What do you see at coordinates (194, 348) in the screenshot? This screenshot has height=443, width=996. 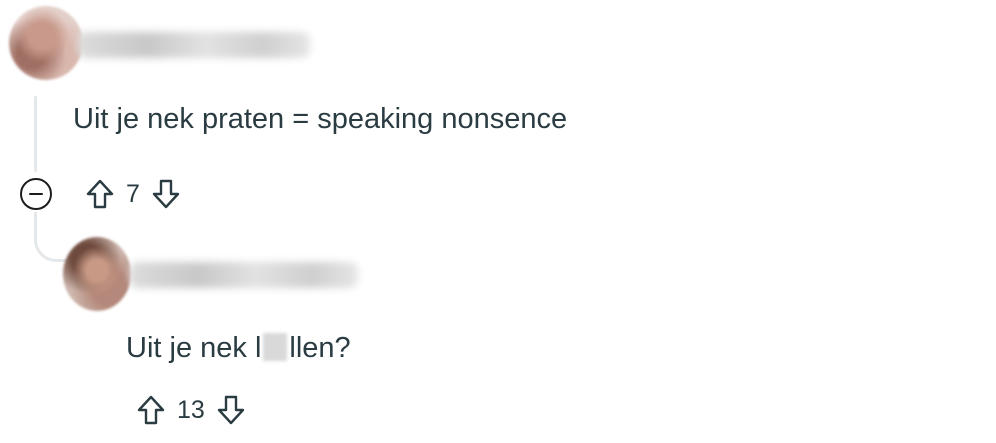 I see `comment-body-prefix: Uit je nek l` at bounding box center [194, 348].